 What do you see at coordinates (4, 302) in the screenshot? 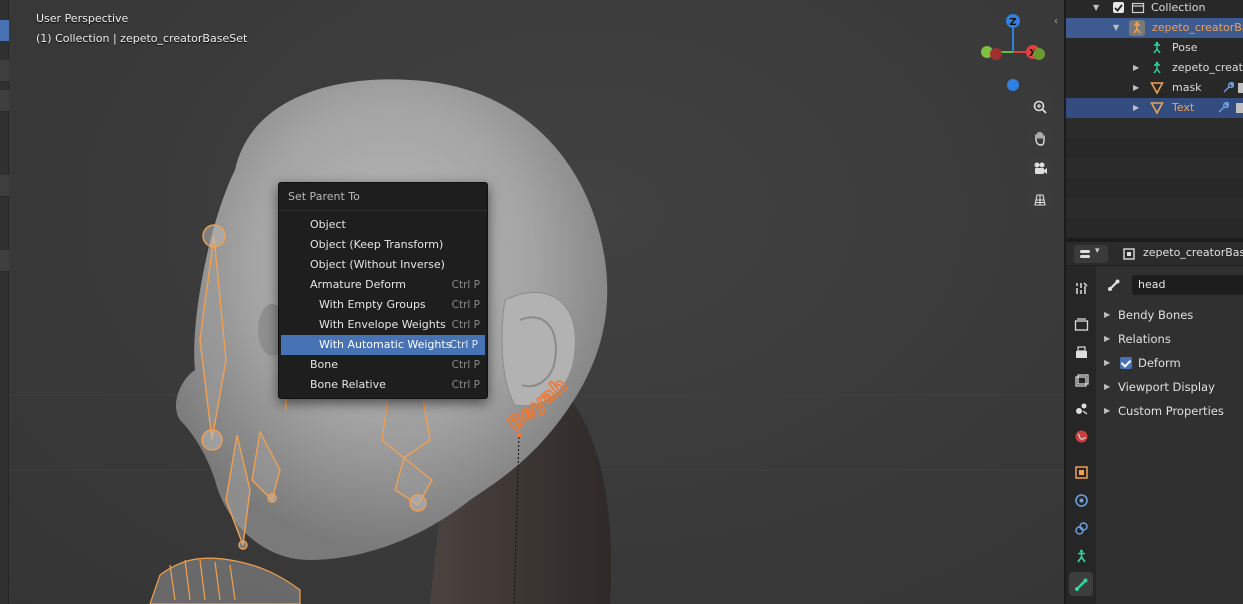
I see `toolbar-edge` at bounding box center [4, 302].